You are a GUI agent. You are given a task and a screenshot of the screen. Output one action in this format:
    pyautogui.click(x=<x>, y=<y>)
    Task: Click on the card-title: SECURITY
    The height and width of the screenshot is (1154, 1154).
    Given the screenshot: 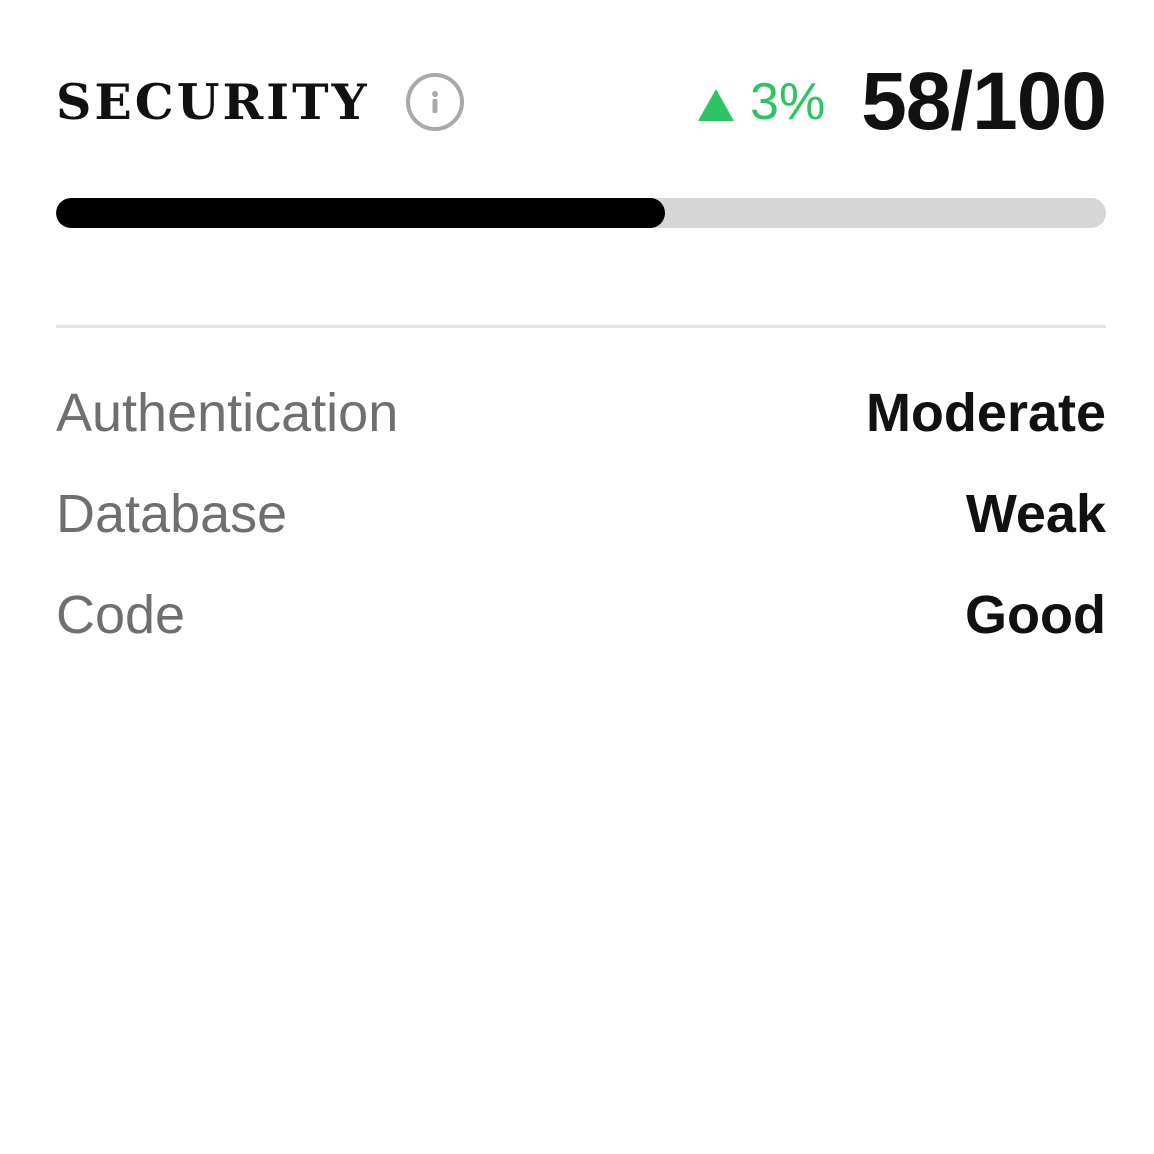 What is the action you would take?
    pyautogui.click(x=213, y=101)
    